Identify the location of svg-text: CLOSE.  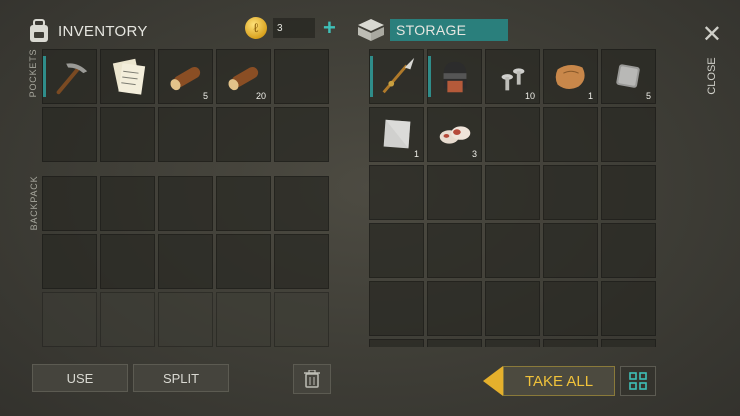
(712, 75).